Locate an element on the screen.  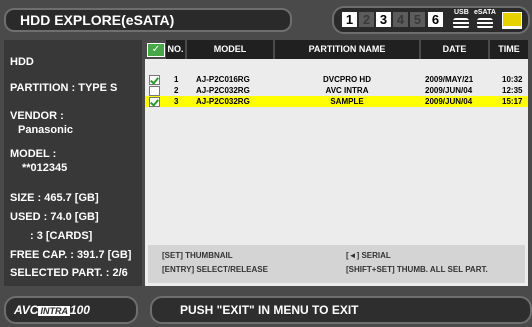
usb-drive-icon is located at coordinates (461, 23).